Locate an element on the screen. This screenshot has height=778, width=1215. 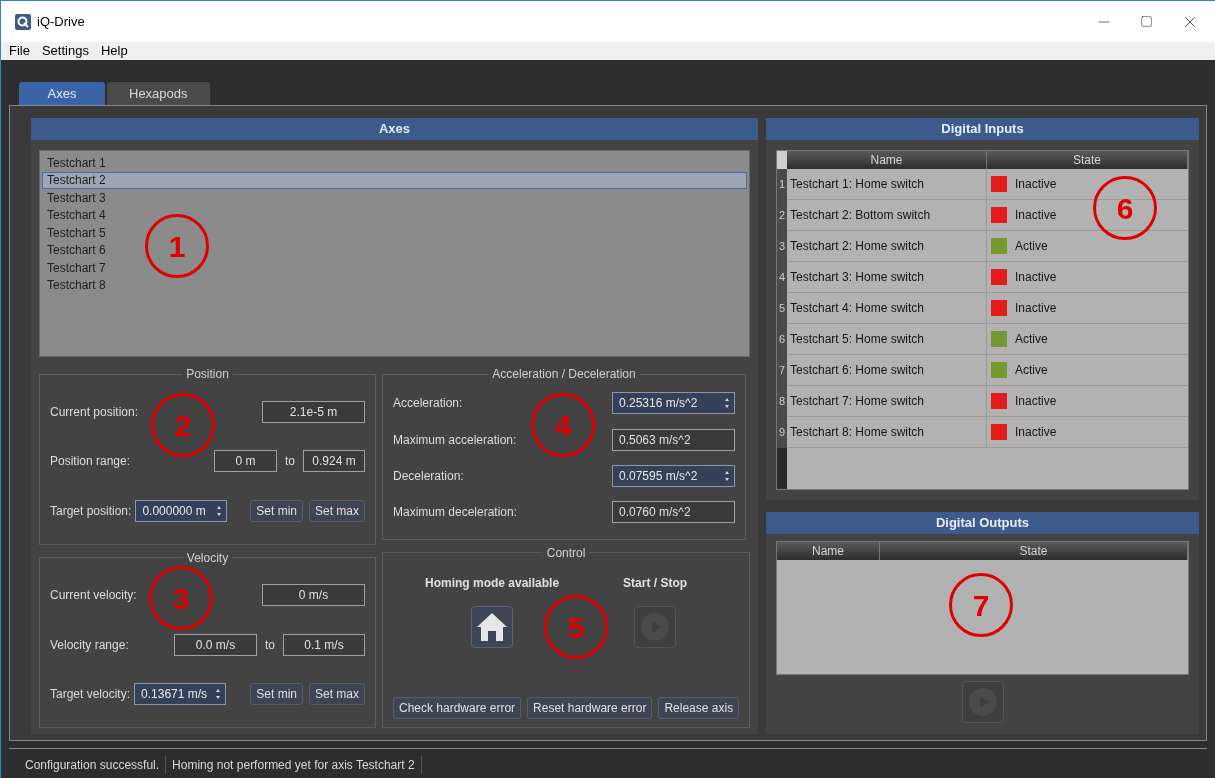
table-cell: Testchart 2: Home switch is located at coordinates (887, 246).